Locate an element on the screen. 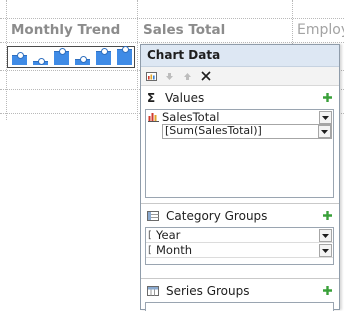 This screenshot has height=311, width=344. value-expression-row: [Sum(SalesTotal)] is located at coordinates (239, 131).